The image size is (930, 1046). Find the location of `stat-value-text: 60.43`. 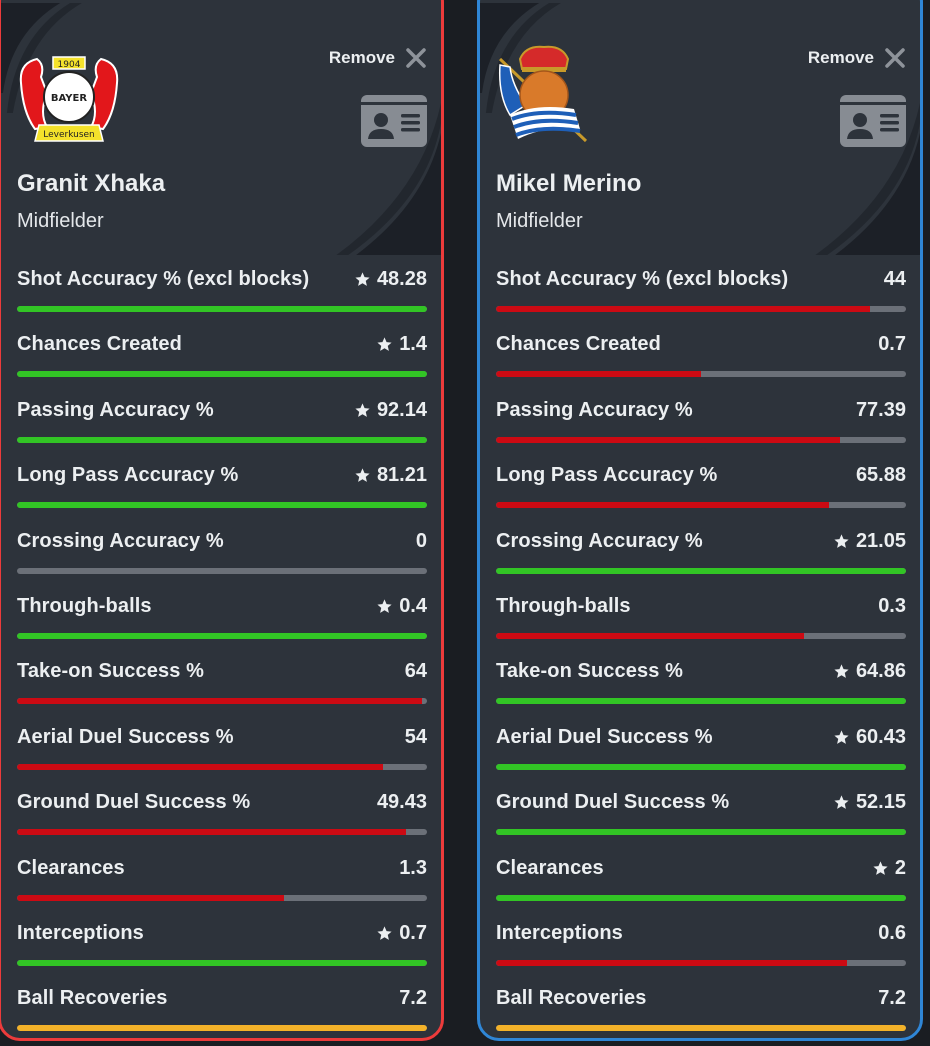

stat-value-text: 60.43 is located at coordinates (880, 736).